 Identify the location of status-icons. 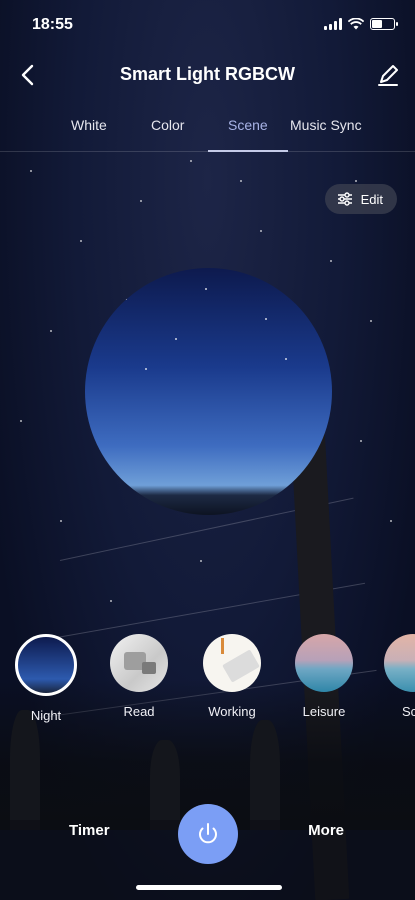
(361, 24).